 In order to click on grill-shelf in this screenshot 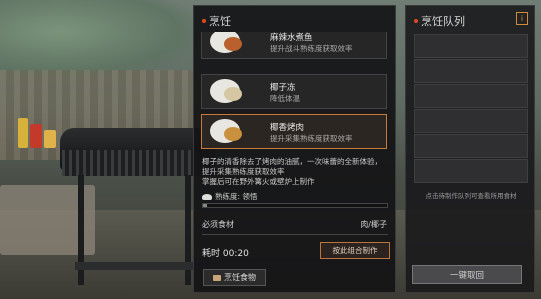, I will do `click(135, 266)`.